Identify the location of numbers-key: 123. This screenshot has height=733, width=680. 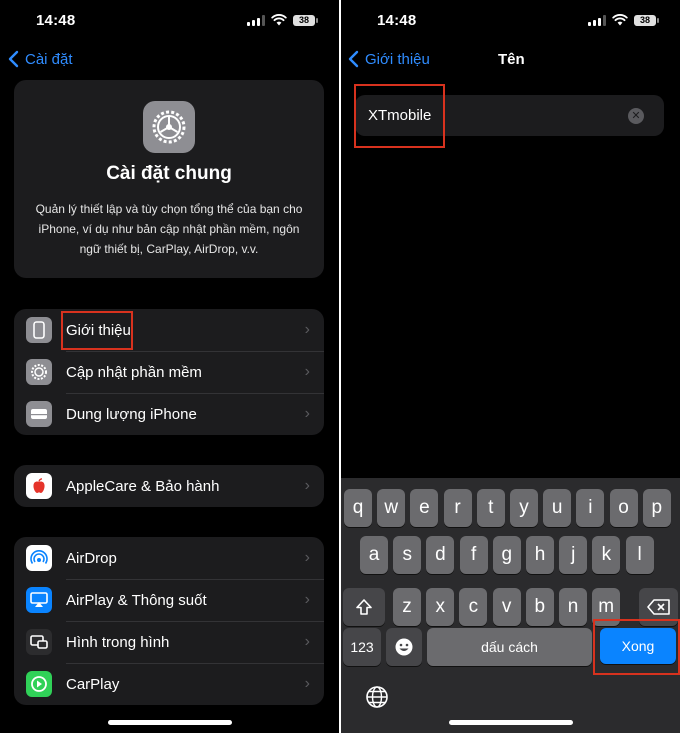
(362, 647).